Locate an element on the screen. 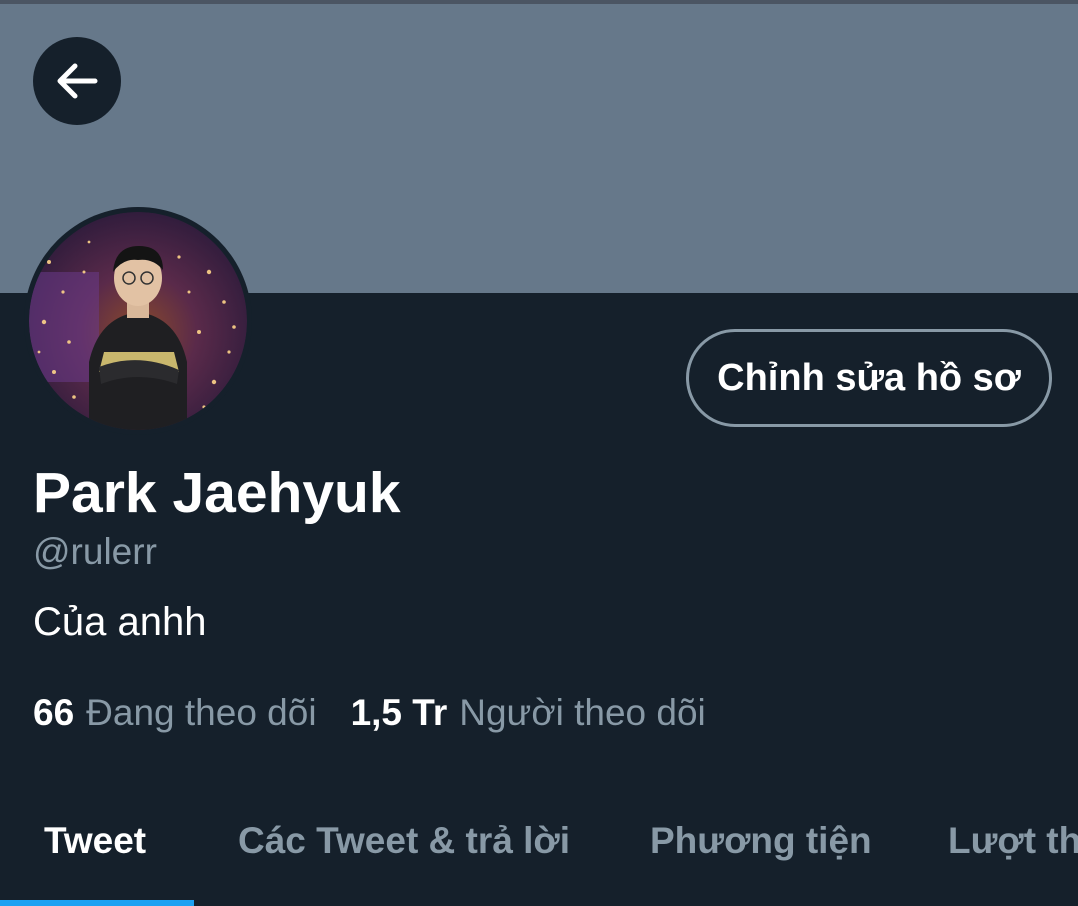 The image size is (1078, 906). avatar is located at coordinates (138, 321).